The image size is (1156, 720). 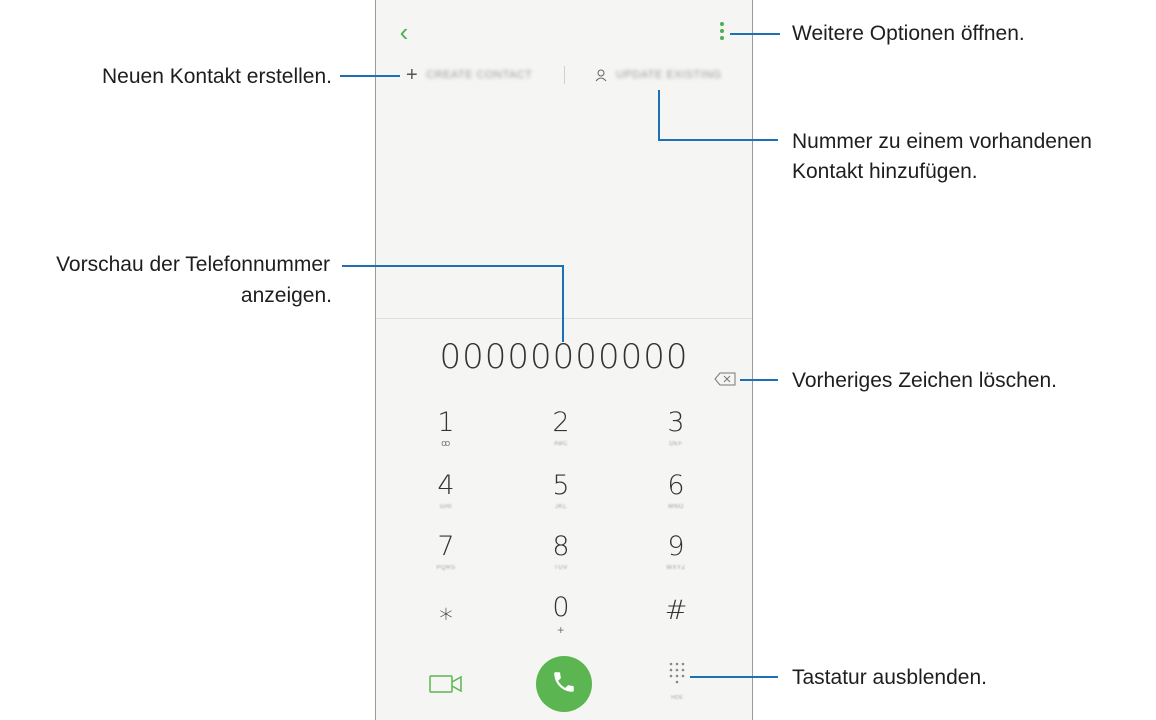 I want to click on key-9: 9 WXYZ, so click(x=676, y=562).